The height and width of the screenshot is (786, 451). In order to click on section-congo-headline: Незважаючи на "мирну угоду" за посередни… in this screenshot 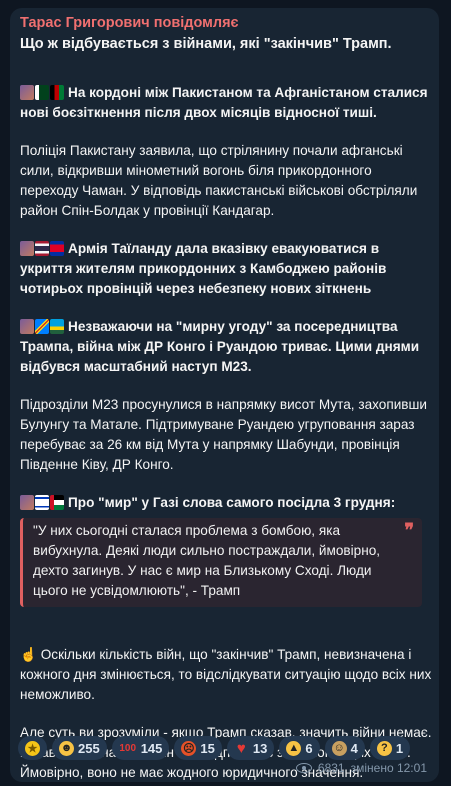, I will do `click(220, 346)`.